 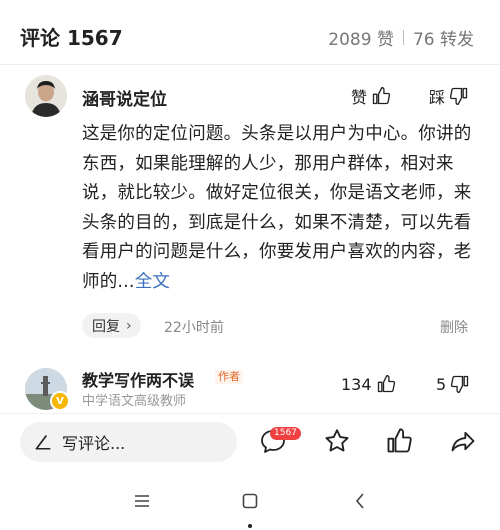 I want to click on like-label: 赞, so click(x=359, y=97).